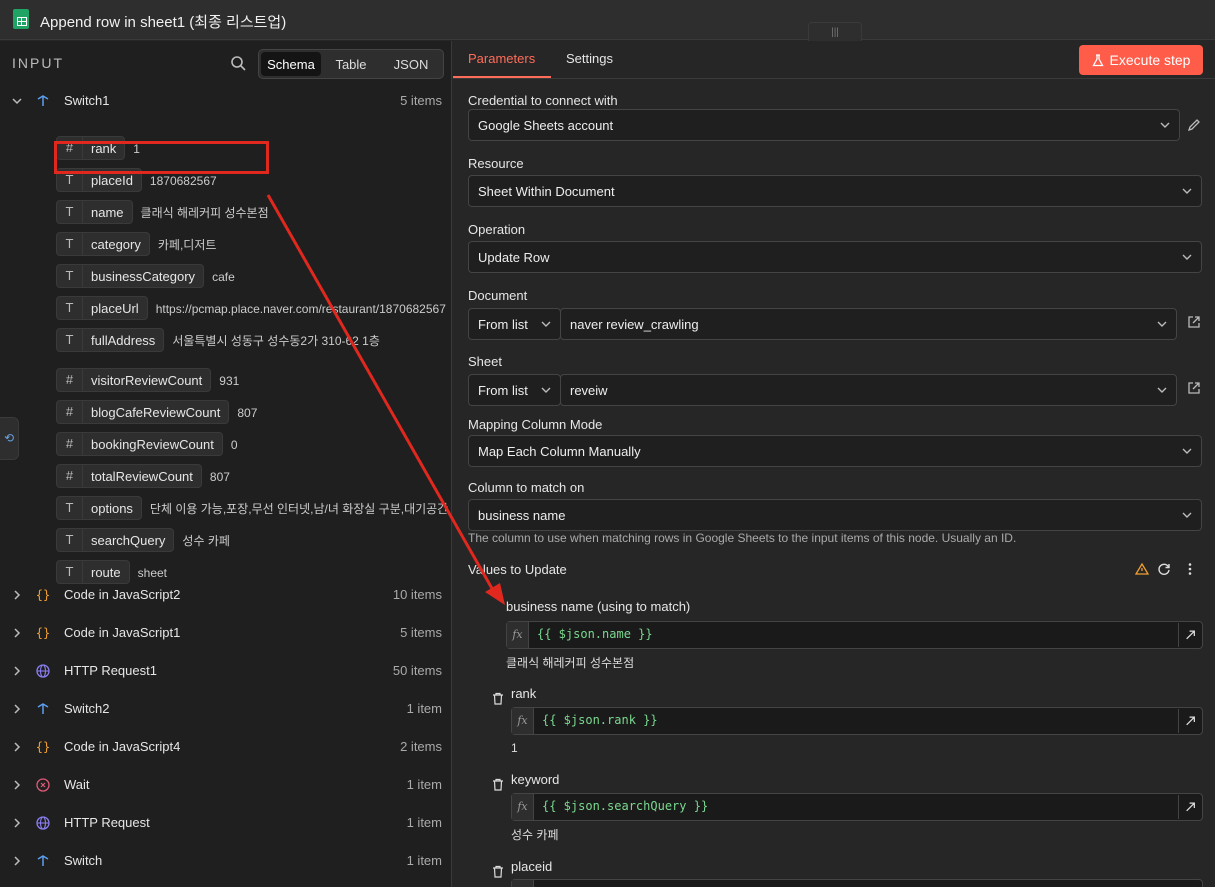 The image size is (1215, 887). I want to click on schema-field-totalReviewCount: # totalReviewCount 807, so click(143, 476).